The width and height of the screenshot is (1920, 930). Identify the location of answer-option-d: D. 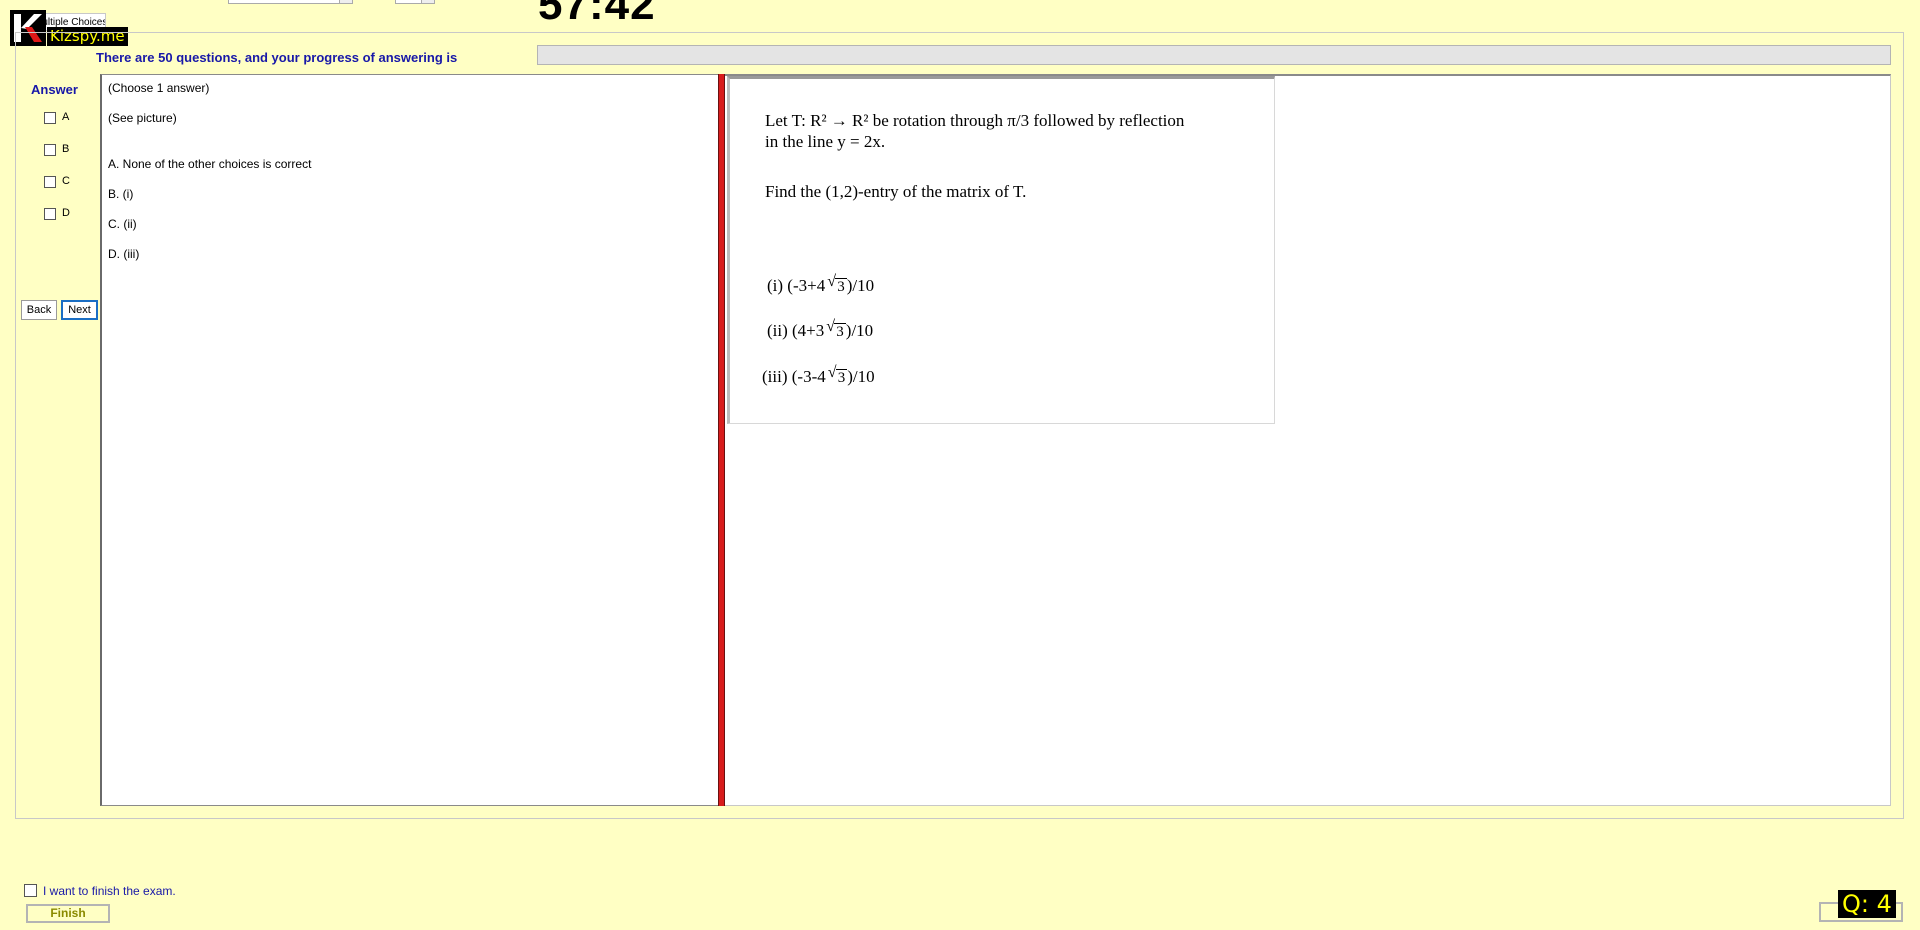
(64, 215).